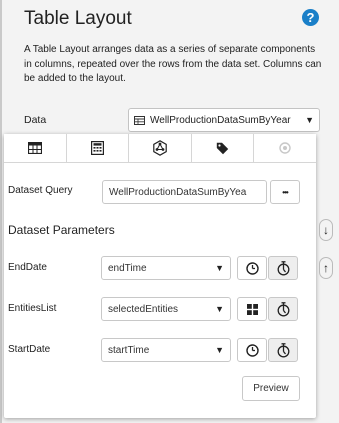 The height and width of the screenshot is (423, 339). What do you see at coordinates (143, 309) in the screenshot?
I see `param-value-entitieslist: selectedEntities` at bounding box center [143, 309].